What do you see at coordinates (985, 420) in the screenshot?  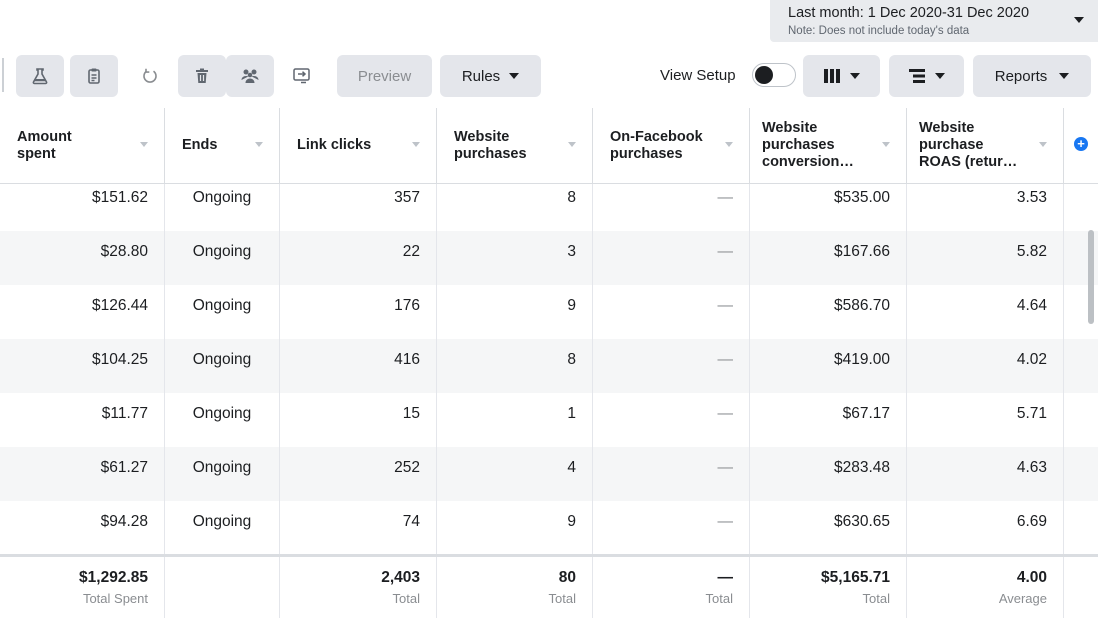 I see `cell-roas: 5.71` at bounding box center [985, 420].